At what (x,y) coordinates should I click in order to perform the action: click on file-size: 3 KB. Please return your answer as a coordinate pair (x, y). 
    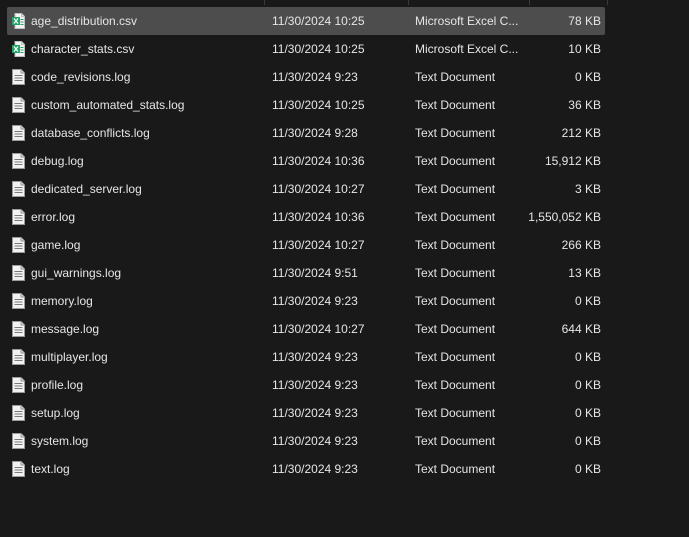
    Looking at the image, I should click on (587, 189).